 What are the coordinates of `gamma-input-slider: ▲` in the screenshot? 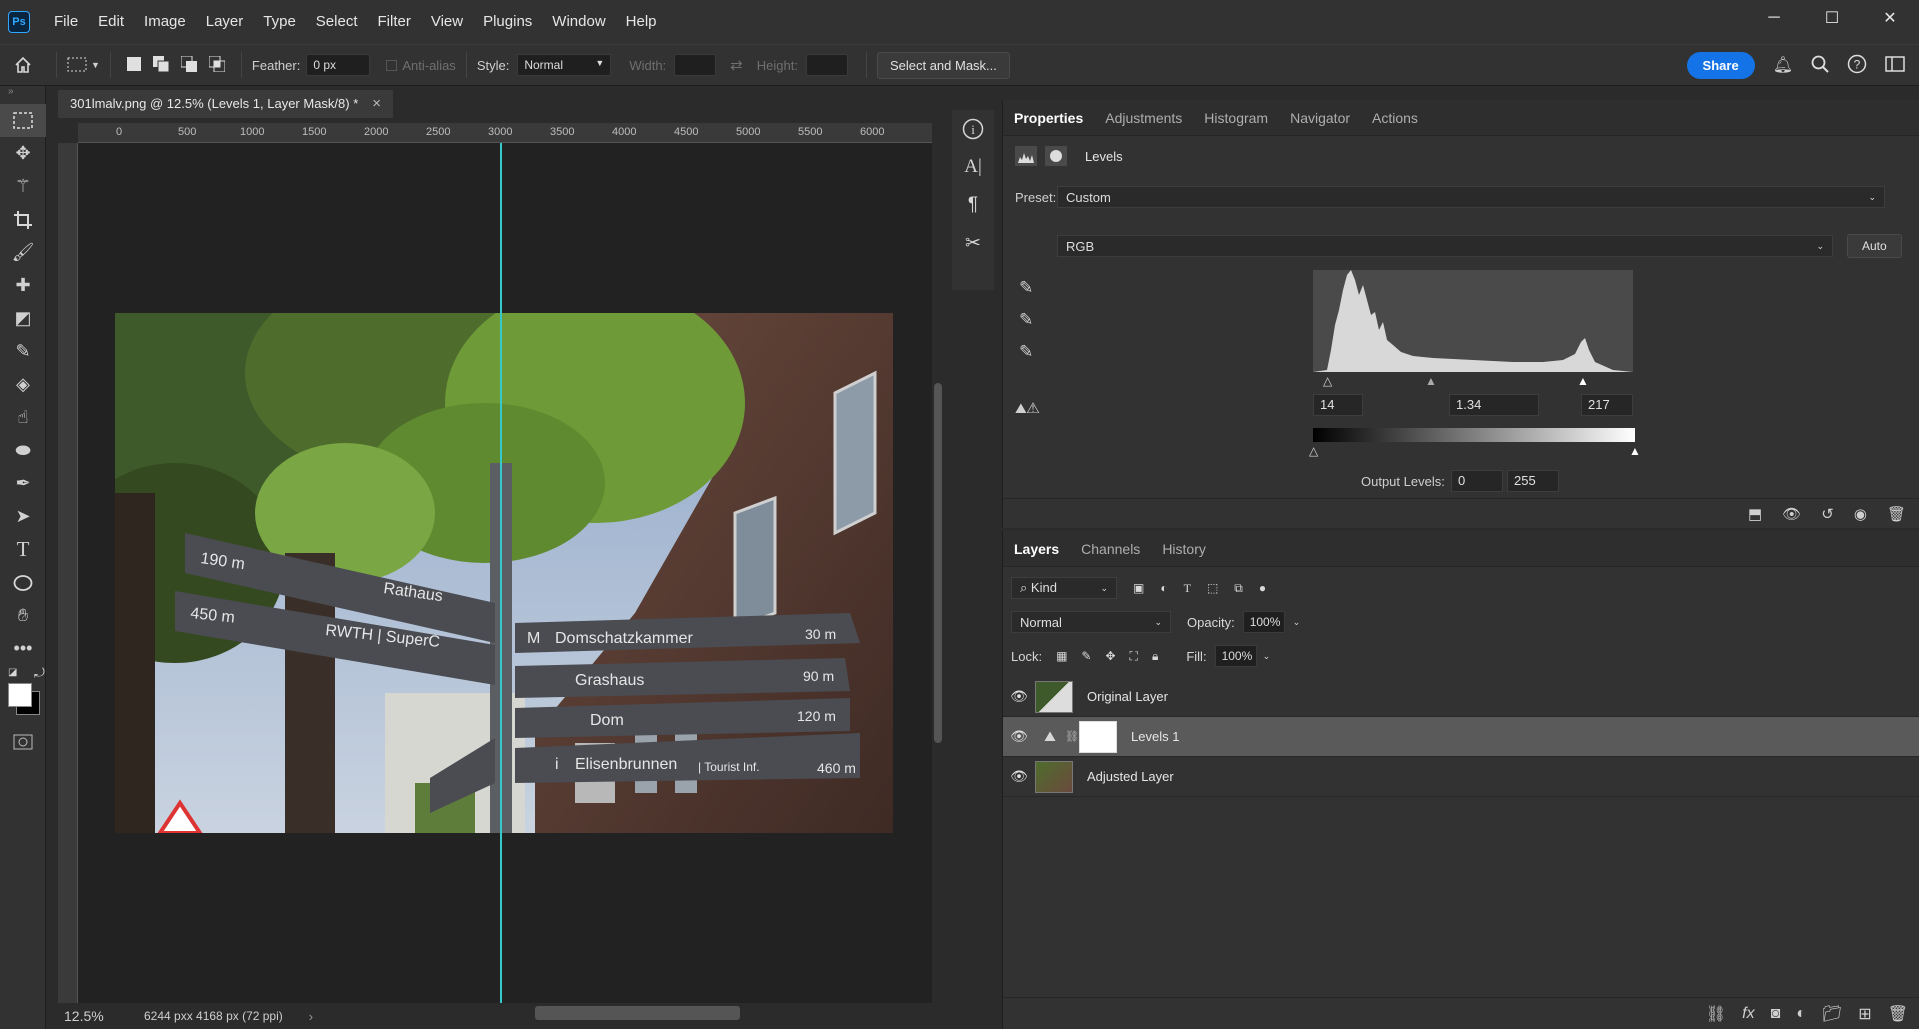 It's located at (1431, 381).